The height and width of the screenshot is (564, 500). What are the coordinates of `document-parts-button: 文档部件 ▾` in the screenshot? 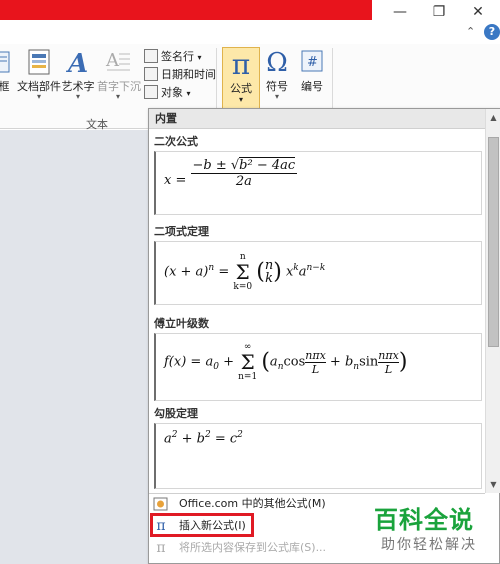 It's located at (39, 79).